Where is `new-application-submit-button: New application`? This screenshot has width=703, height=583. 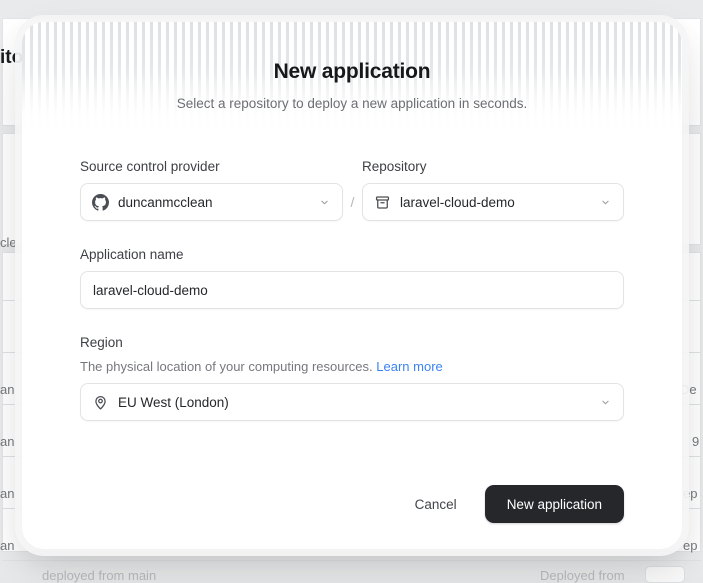 new-application-submit-button: New application is located at coordinates (554, 504).